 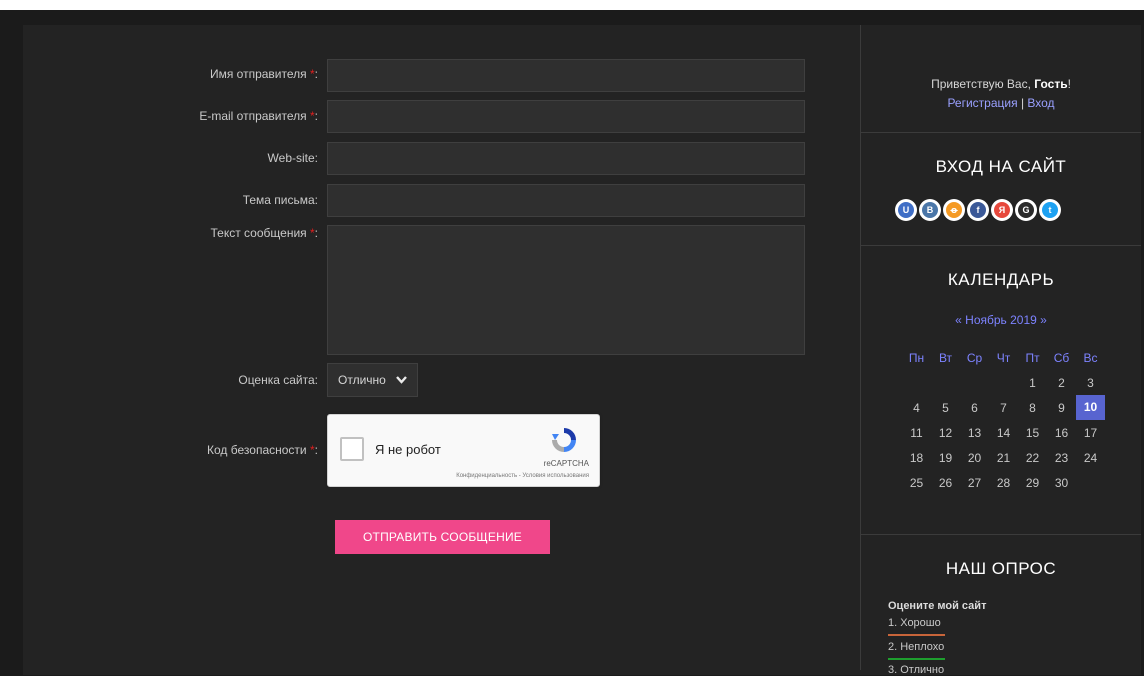 I want to click on message-label: Текст сообщения *:, so click(x=264, y=233).